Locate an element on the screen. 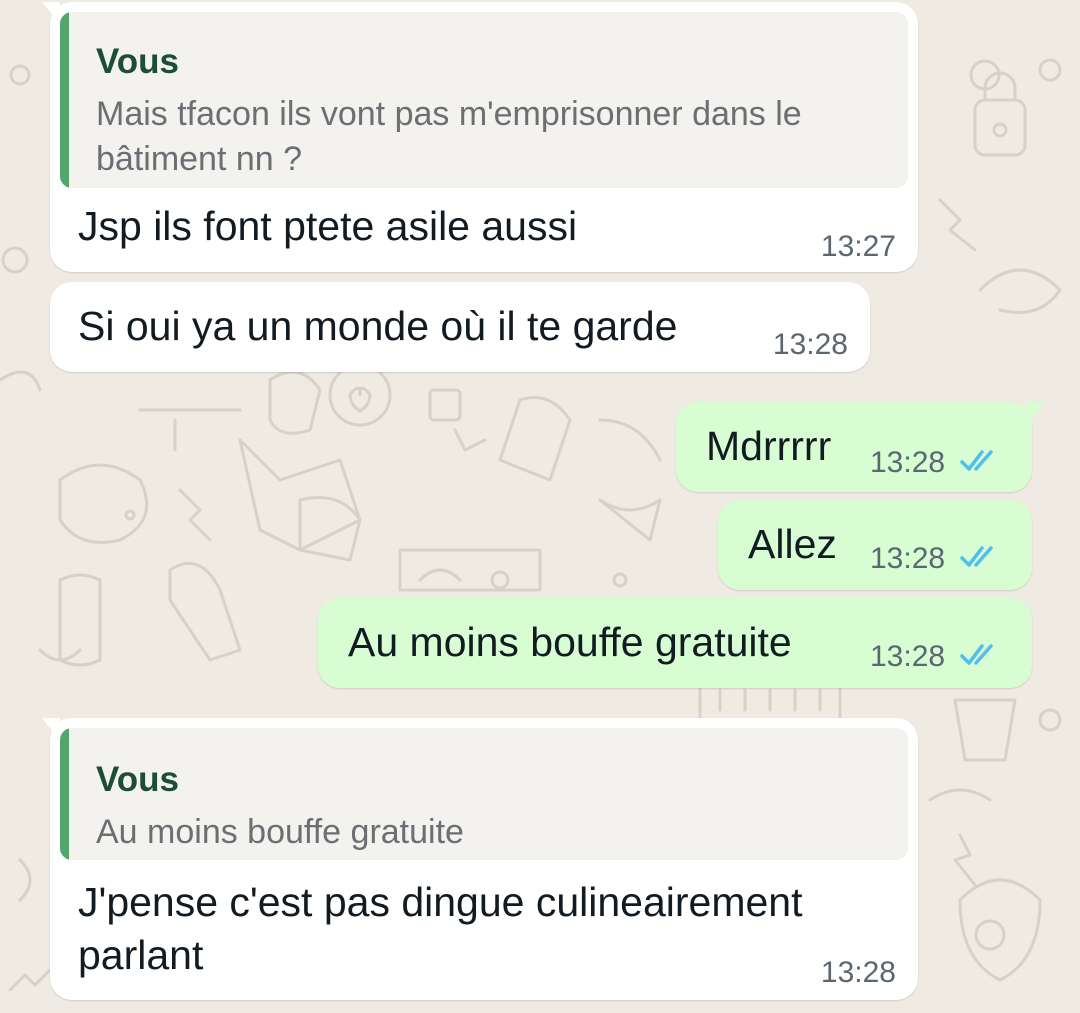 The image size is (1080, 1013). message-bubble-incoming: Si oui ya un monde où il te garde 13:28 is located at coordinates (460, 327).